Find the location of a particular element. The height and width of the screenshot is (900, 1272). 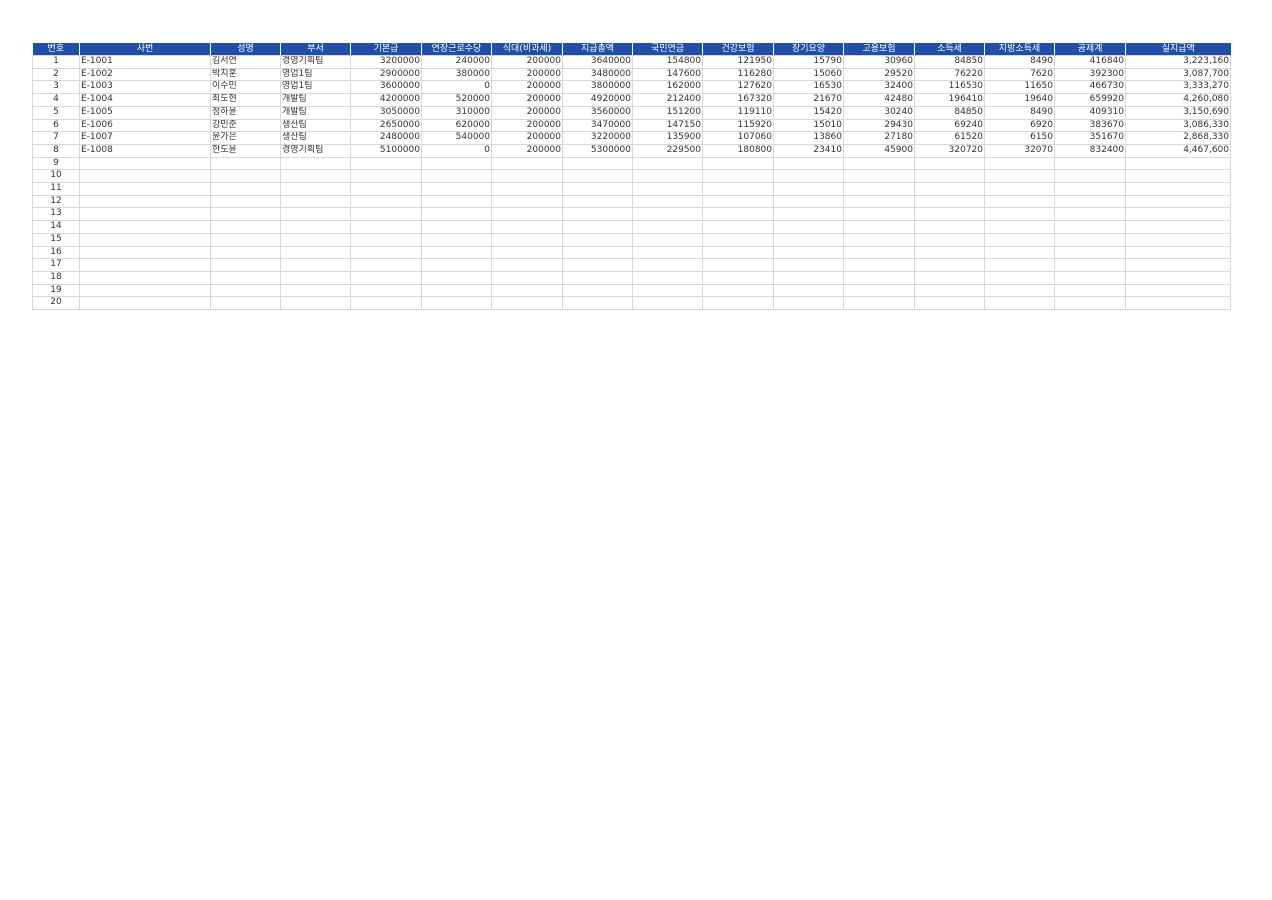

cell-no: 3 is located at coordinates (56, 87).